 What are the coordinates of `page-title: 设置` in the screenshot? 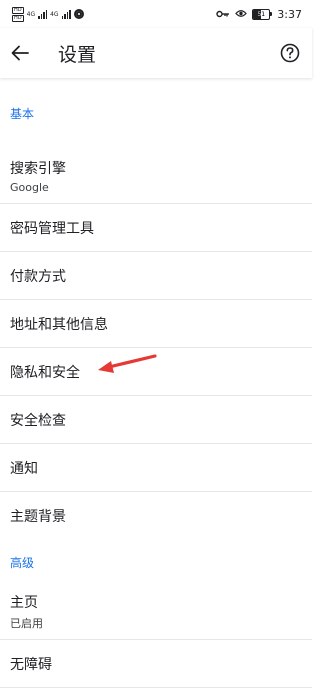 It's located at (77, 54).